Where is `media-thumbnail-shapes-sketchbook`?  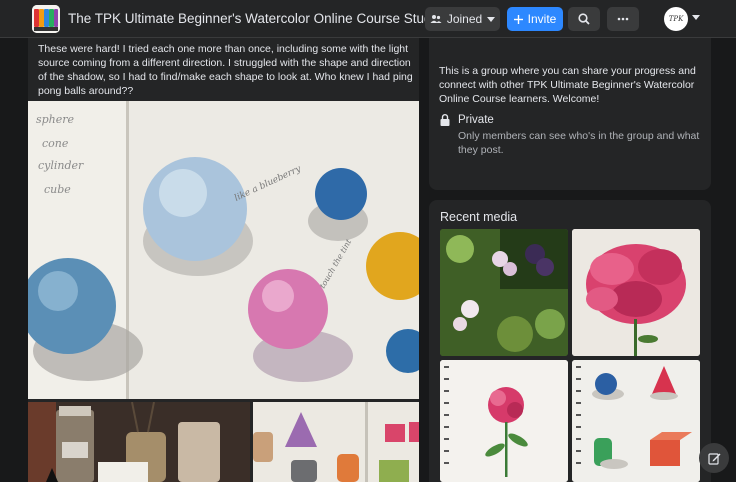
media-thumbnail-shapes-sketchbook is located at coordinates (636, 421).